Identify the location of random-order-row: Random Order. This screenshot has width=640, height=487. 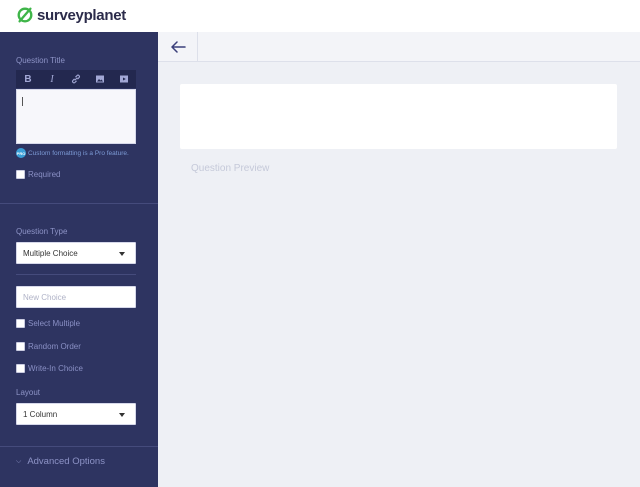
(48, 346).